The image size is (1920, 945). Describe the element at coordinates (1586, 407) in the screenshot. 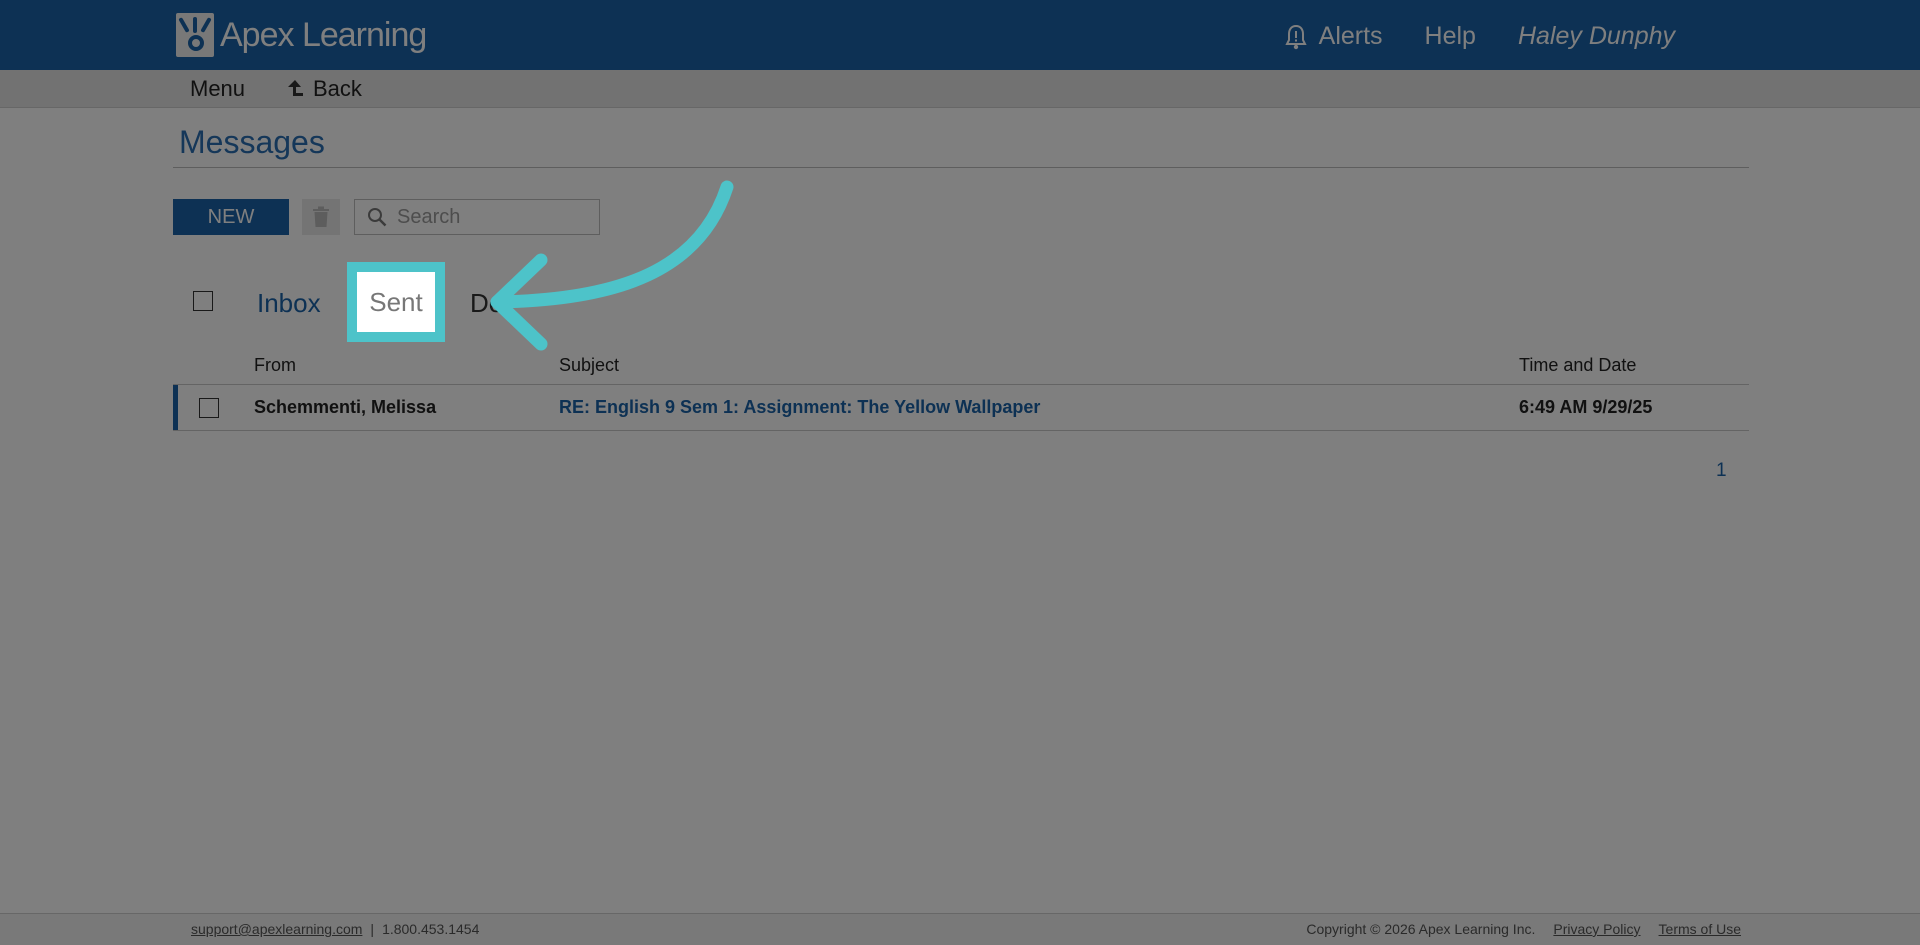

I see `row-date: 6:49 AM 9/29/25` at that location.